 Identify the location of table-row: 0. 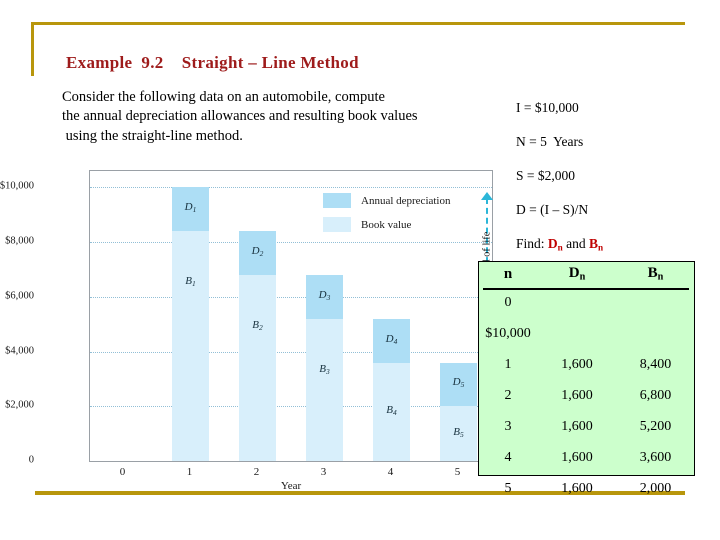
(586, 302).